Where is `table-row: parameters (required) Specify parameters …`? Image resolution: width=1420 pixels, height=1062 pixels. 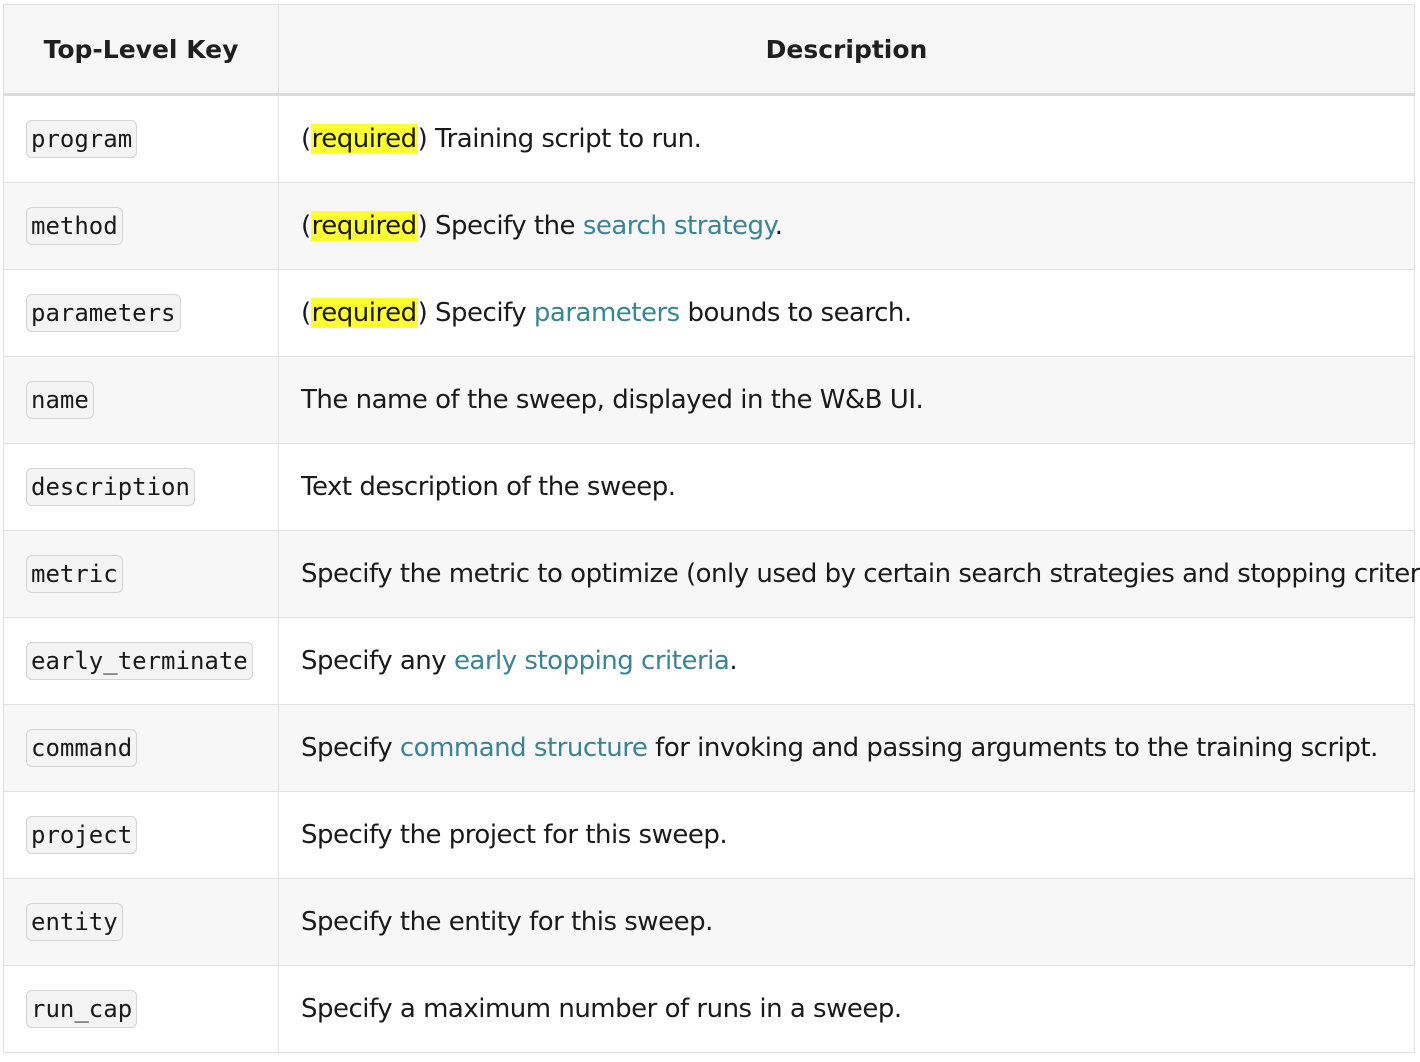
table-row: parameters (required) Specify parameters … is located at coordinates (709, 313).